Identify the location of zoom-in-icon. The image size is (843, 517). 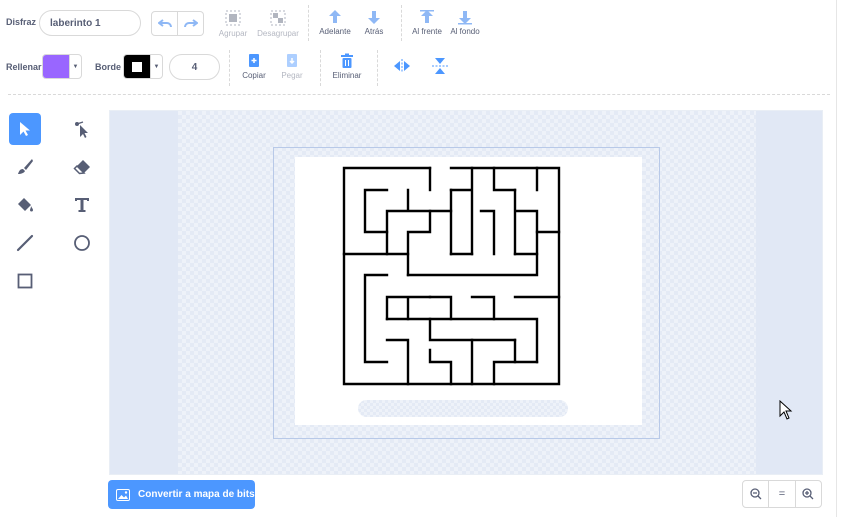
(808, 494).